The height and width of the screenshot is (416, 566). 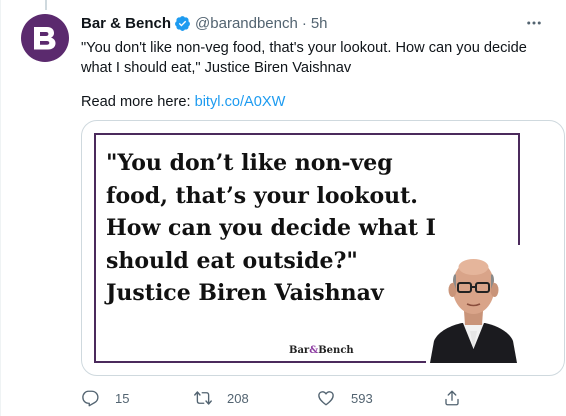 I want to click on judge-portrait, so click(x=473, y=304).